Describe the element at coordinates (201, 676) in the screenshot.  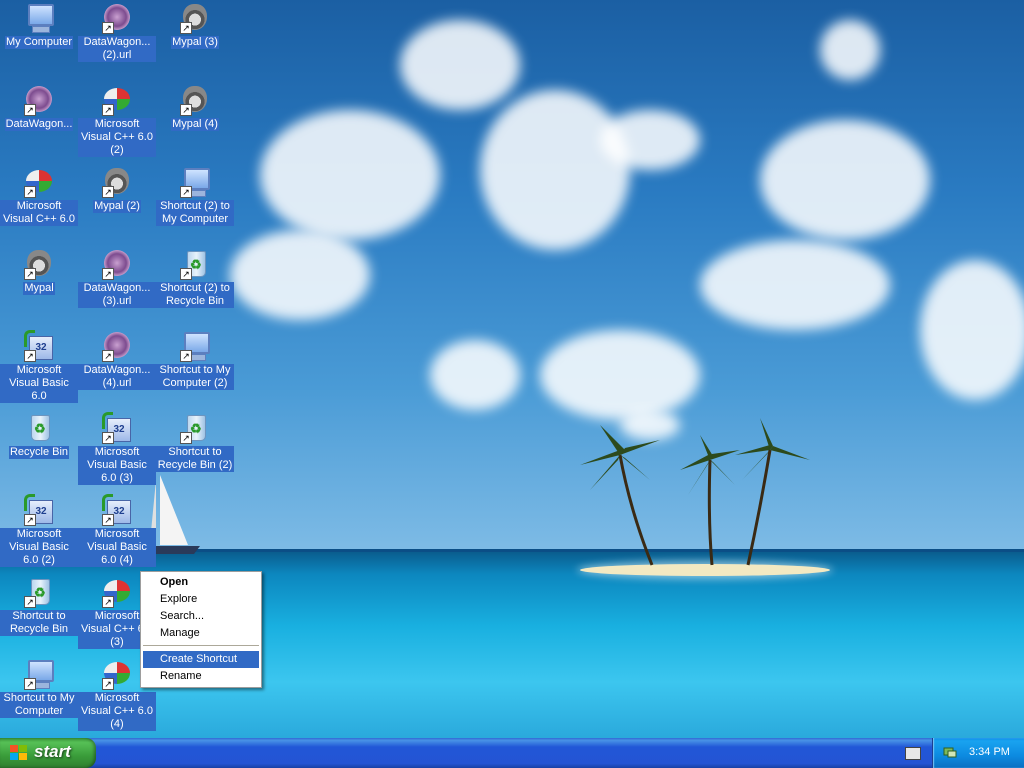
I see `menu-item-rename: Rename` at that location.